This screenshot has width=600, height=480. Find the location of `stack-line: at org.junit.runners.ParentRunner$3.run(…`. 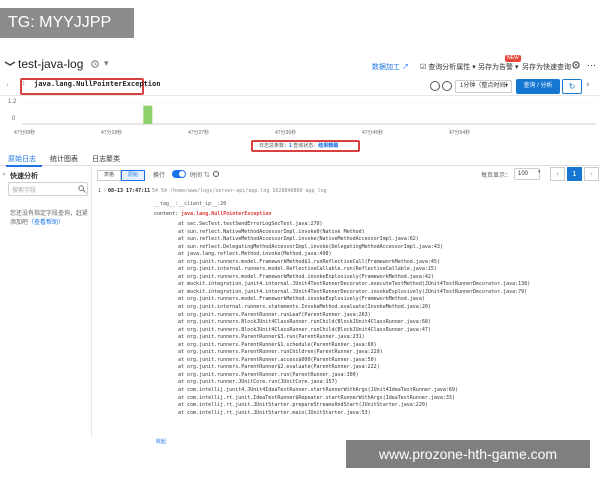

stack-line: at org.junit.runners.ParentRunner$3.run(… is located at coordinates (271, 337).